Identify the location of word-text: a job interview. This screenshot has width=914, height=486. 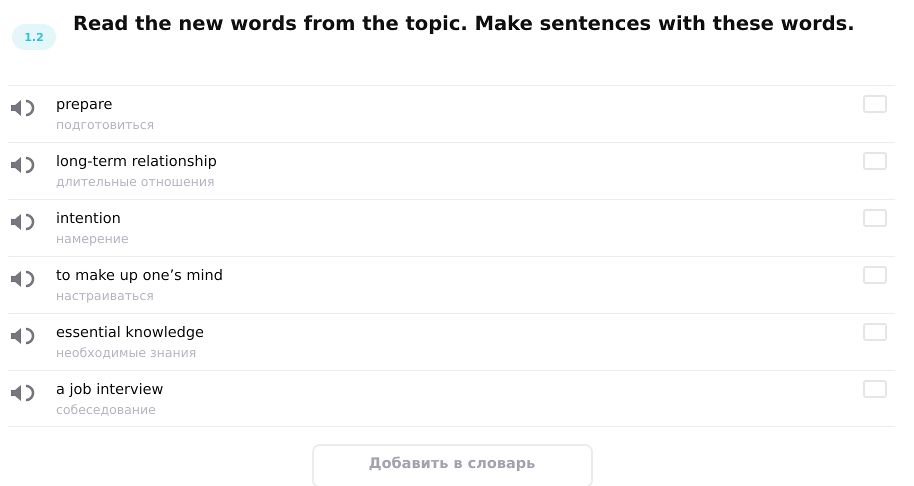
(110, 390).